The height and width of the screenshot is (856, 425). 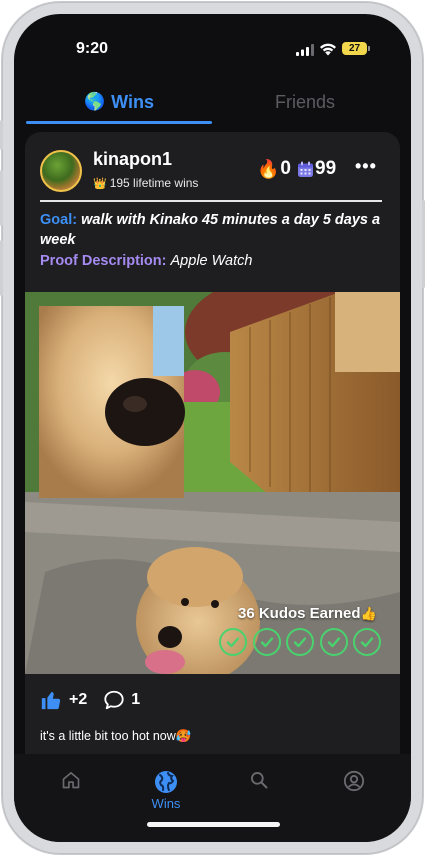 I want to click on profile-icon, so click(x=354, y=781).